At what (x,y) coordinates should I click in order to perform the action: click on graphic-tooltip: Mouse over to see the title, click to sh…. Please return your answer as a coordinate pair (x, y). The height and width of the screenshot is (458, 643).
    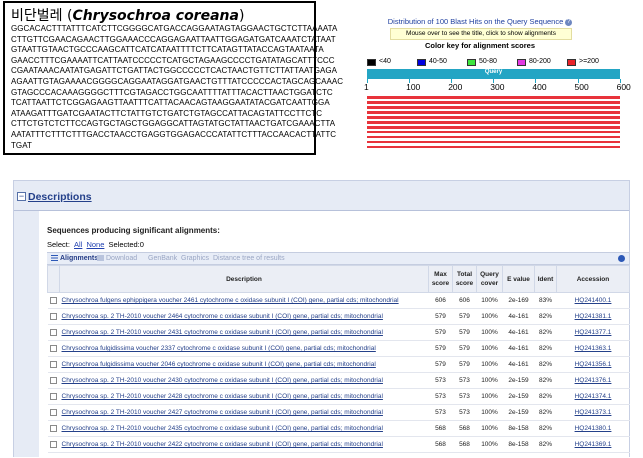
    Looking at the image, I should click on (481, 34).